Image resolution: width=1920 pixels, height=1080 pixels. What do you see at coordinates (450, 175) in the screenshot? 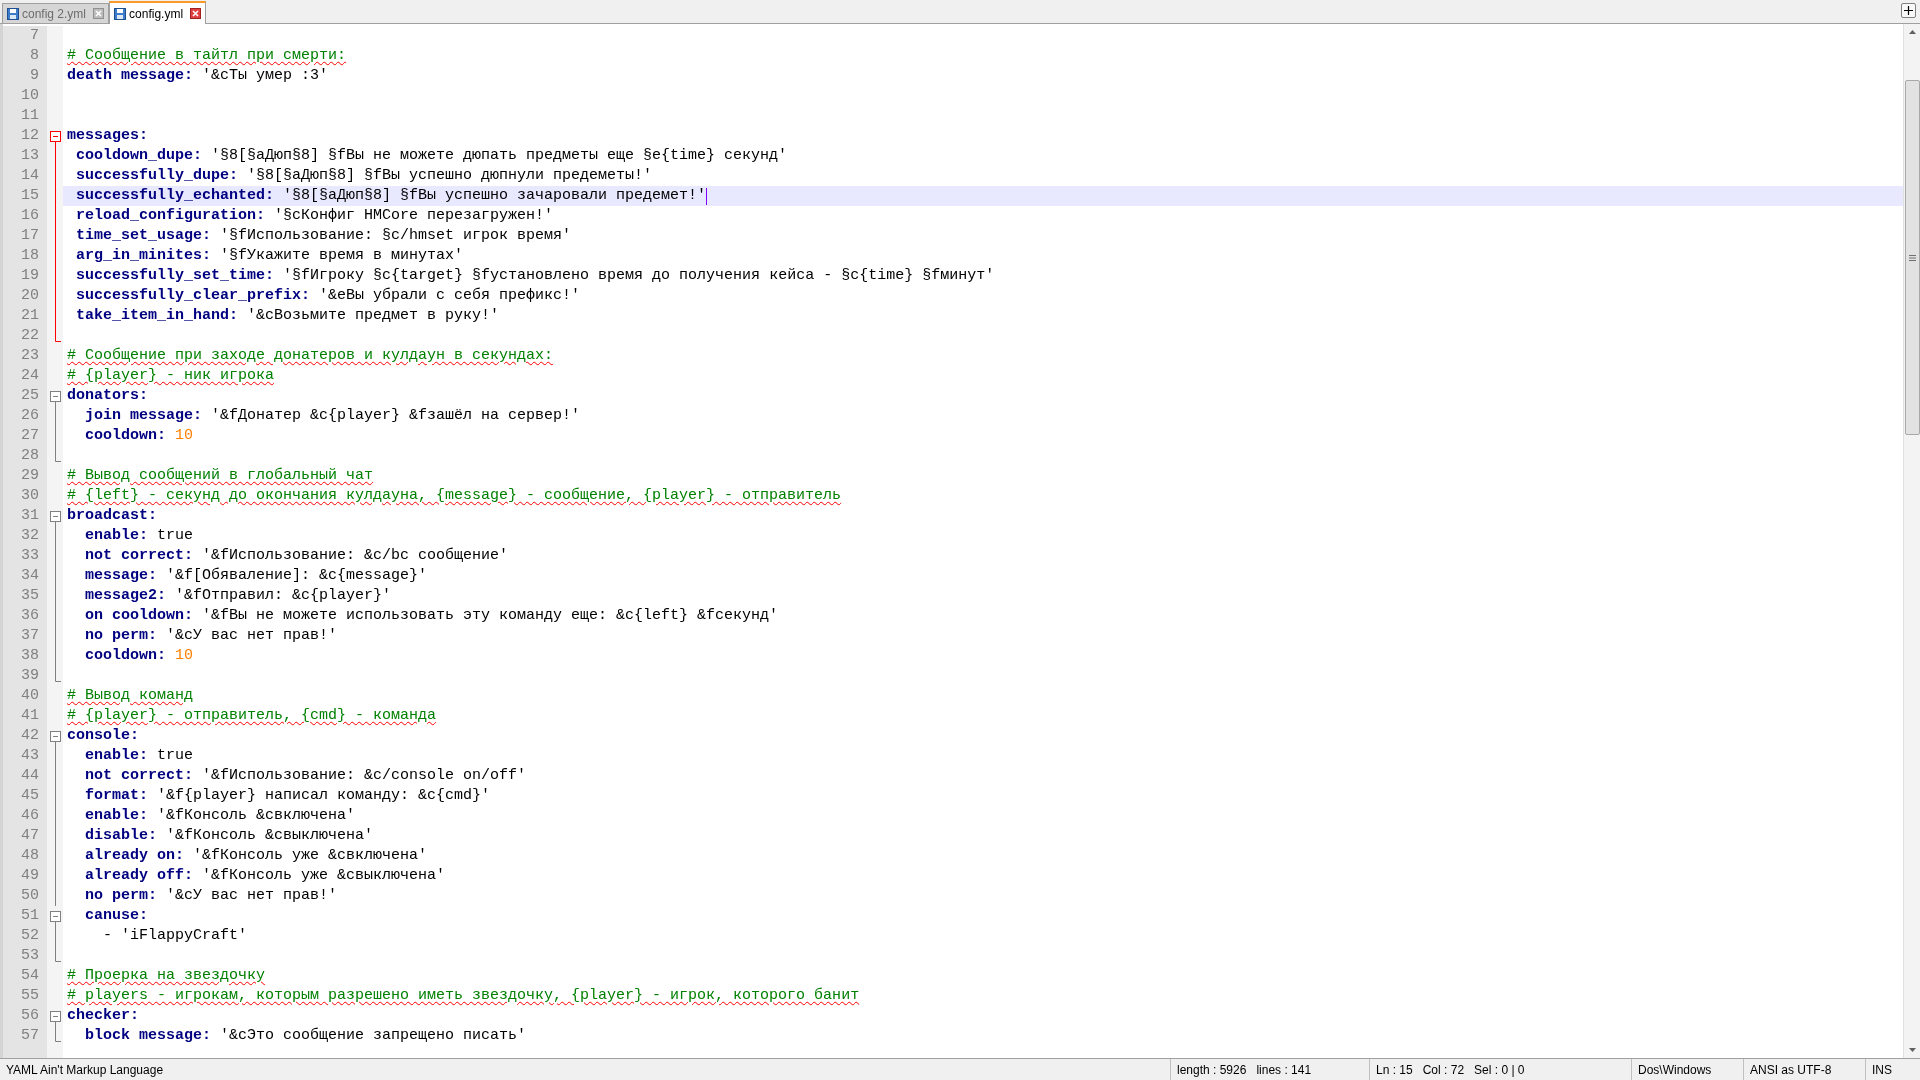
I see `yaml-value: '§8[§aДюп§8] §fВы успешно дюпнули предеметы!'` at bounding box center [450, 175].